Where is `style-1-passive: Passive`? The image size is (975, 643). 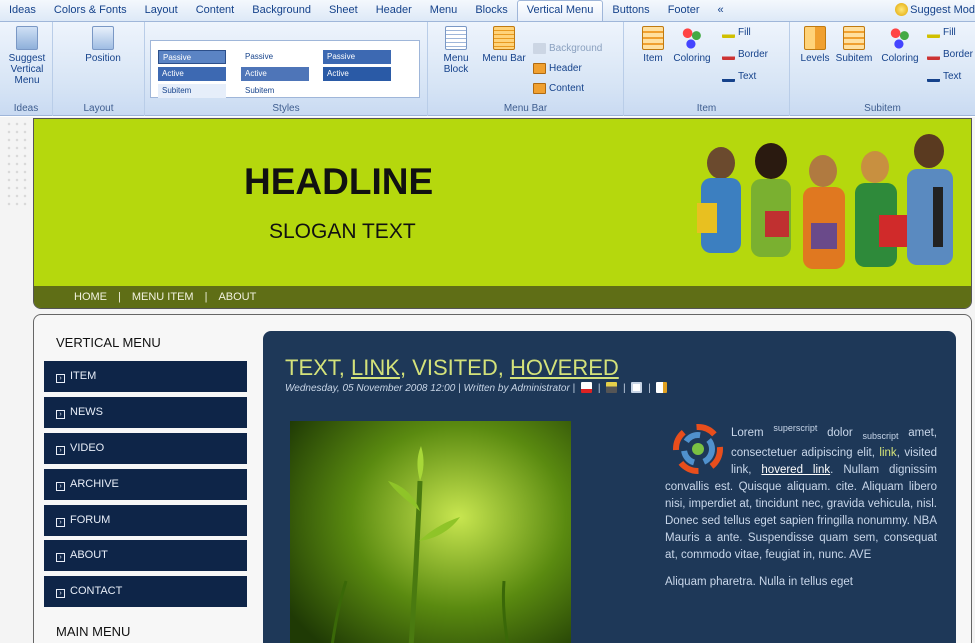 style-1-passive: Passive is located at coordinates (192, 57).